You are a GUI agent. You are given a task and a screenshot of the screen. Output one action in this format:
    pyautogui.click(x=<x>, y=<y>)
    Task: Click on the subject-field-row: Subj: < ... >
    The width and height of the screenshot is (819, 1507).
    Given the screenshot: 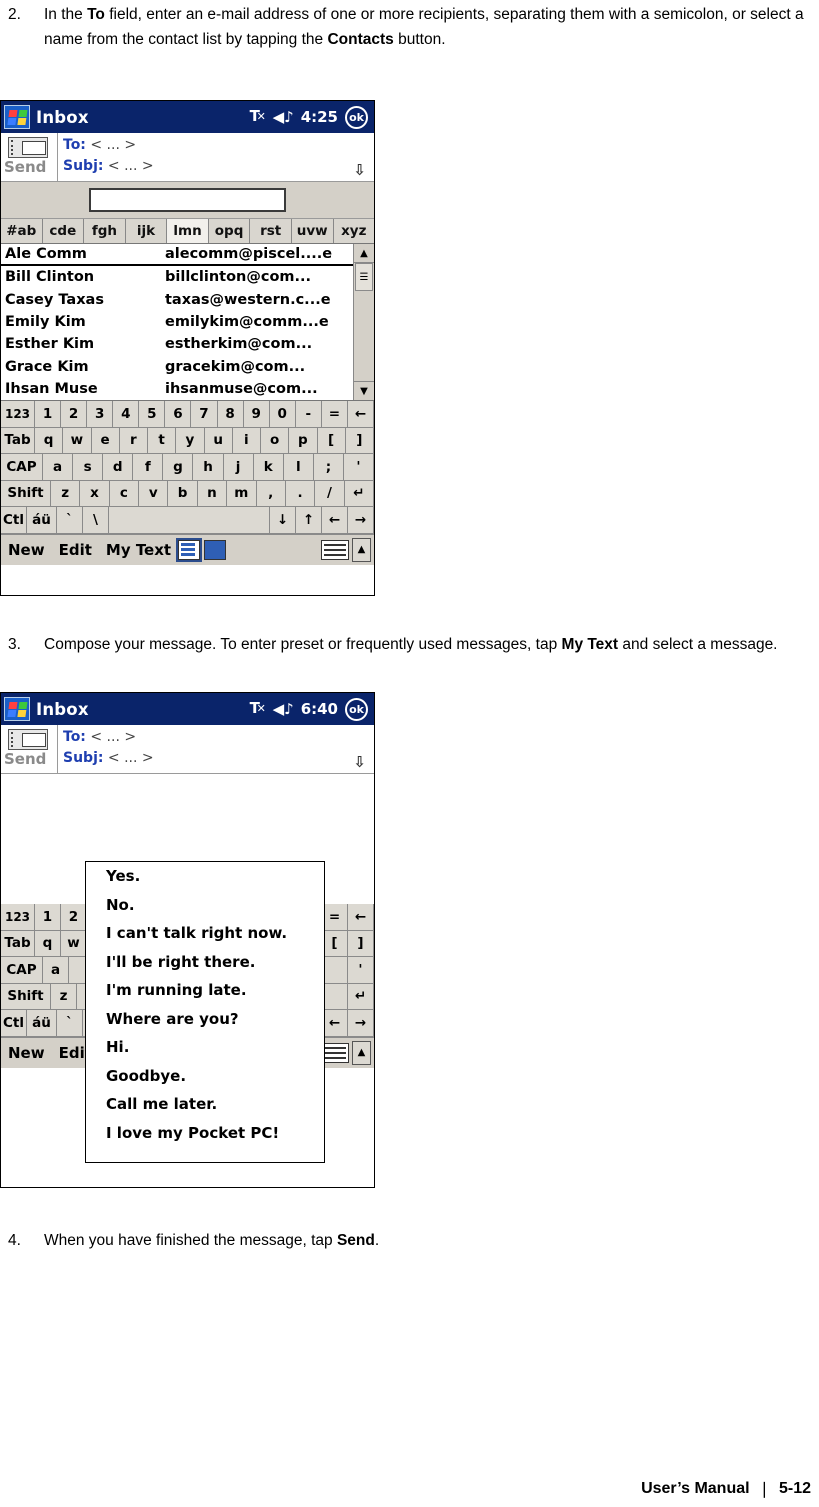 What is the action you would take?
    pyautogui.click(x=218, y=758)
    